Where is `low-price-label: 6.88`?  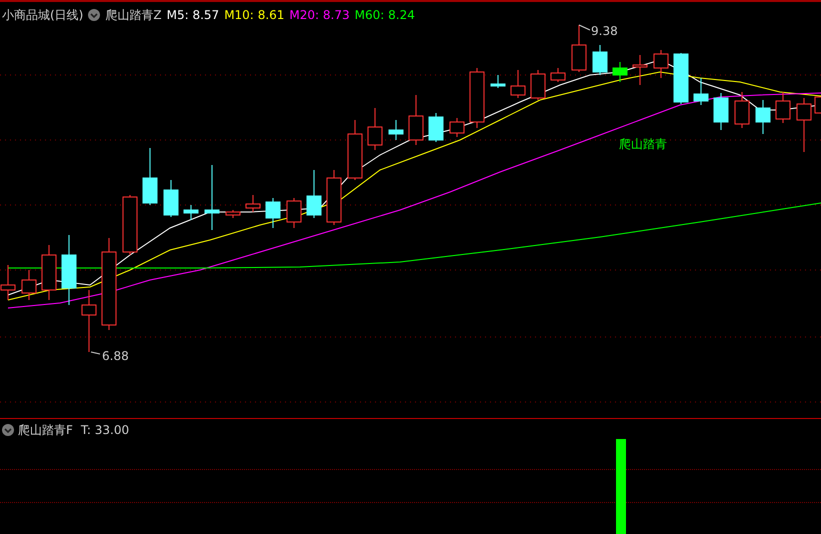 low-price-label: 6.88 is located at coordinates (115, 356).